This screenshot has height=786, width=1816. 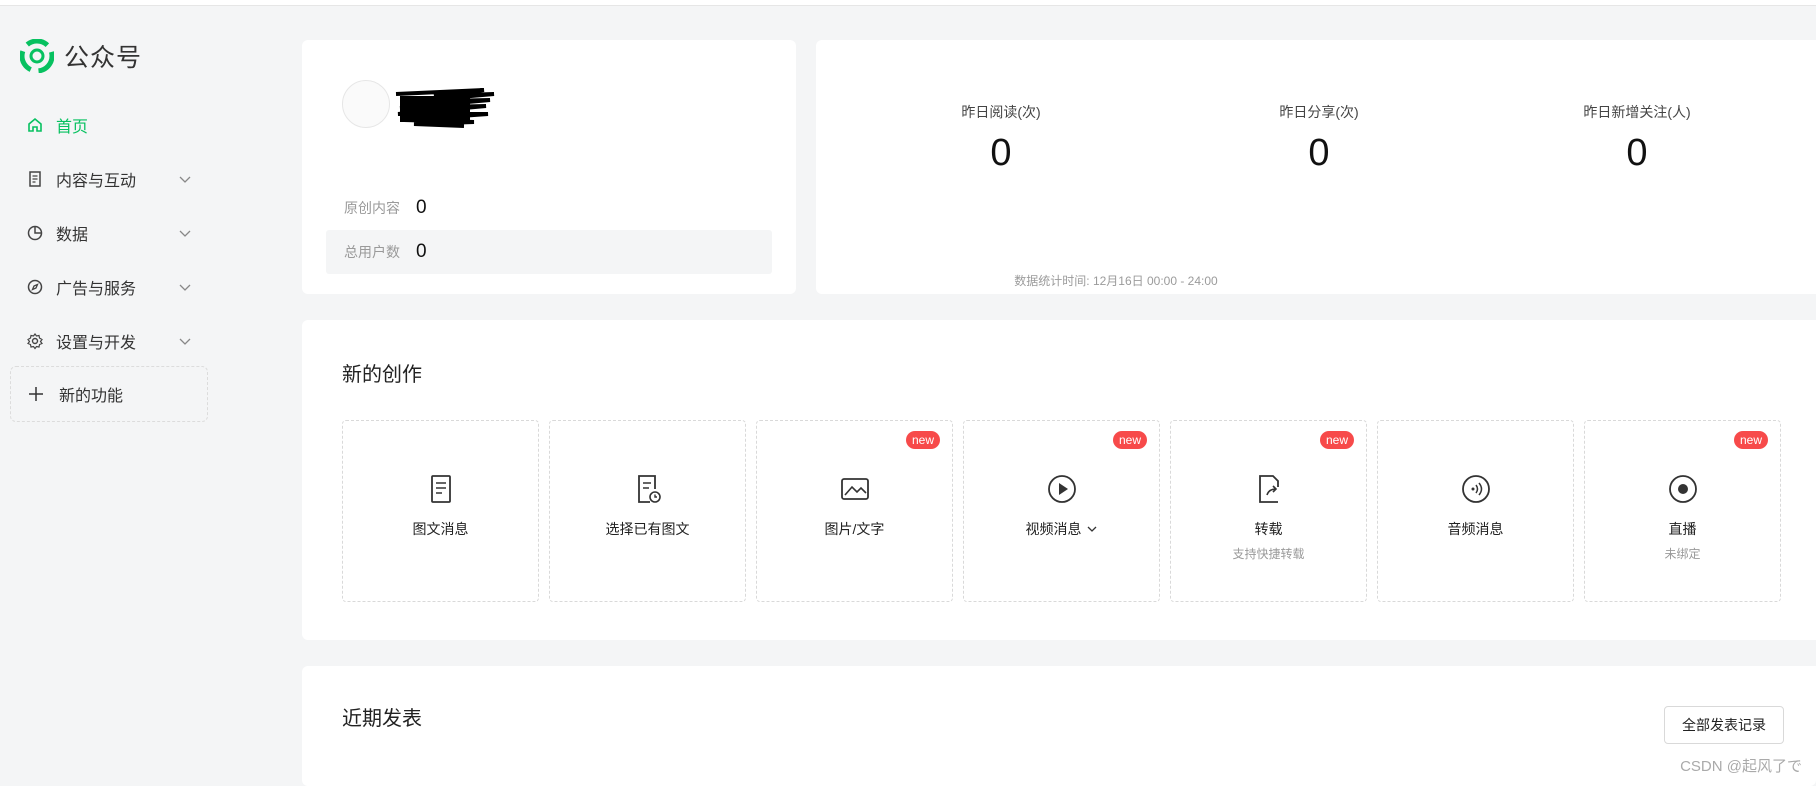 I want to click on sidebar-item-label: 设置与开发, so click(x=96, y=343).